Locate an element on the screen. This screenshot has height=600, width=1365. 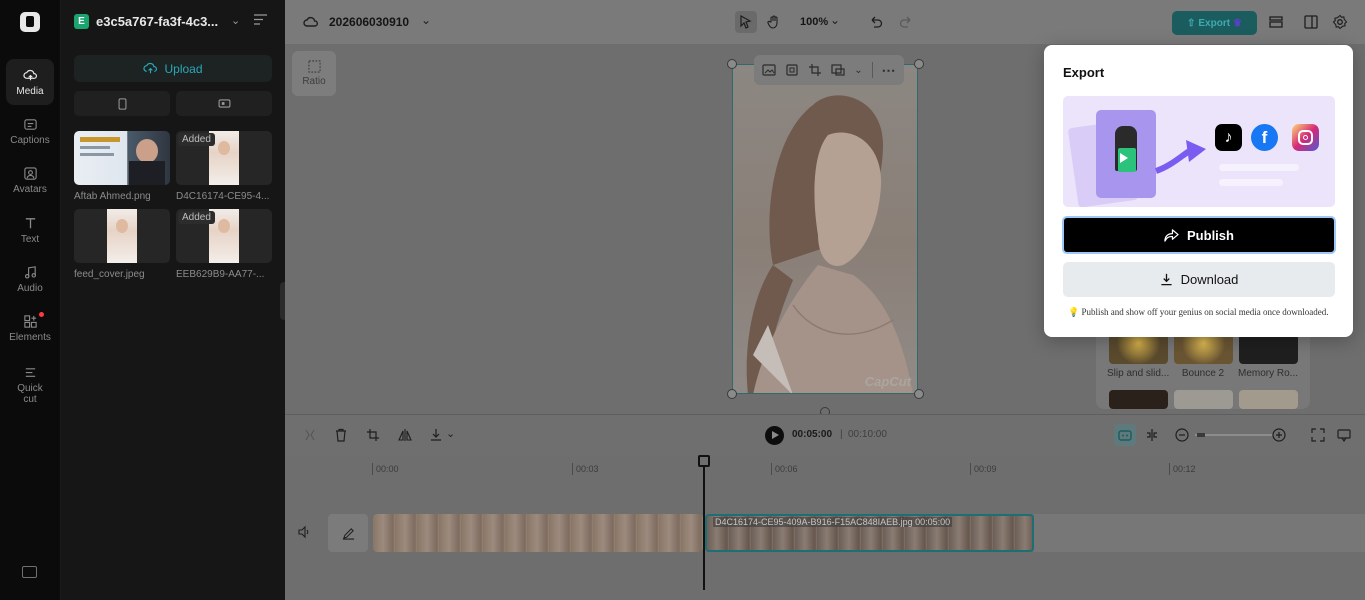
ruler-tick: 00:06 is located at coordinates (784, 469).